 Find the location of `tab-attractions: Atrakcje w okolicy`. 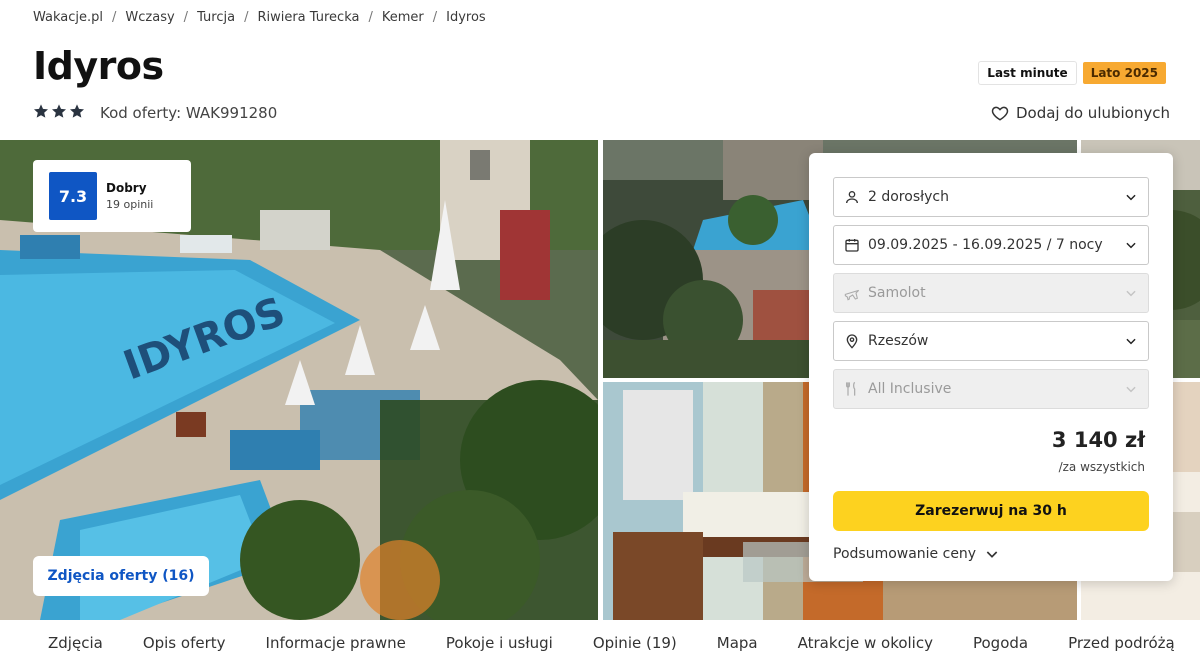

tab-attractions: Atrakcje w okolicy is located at coordinates (865, 643).